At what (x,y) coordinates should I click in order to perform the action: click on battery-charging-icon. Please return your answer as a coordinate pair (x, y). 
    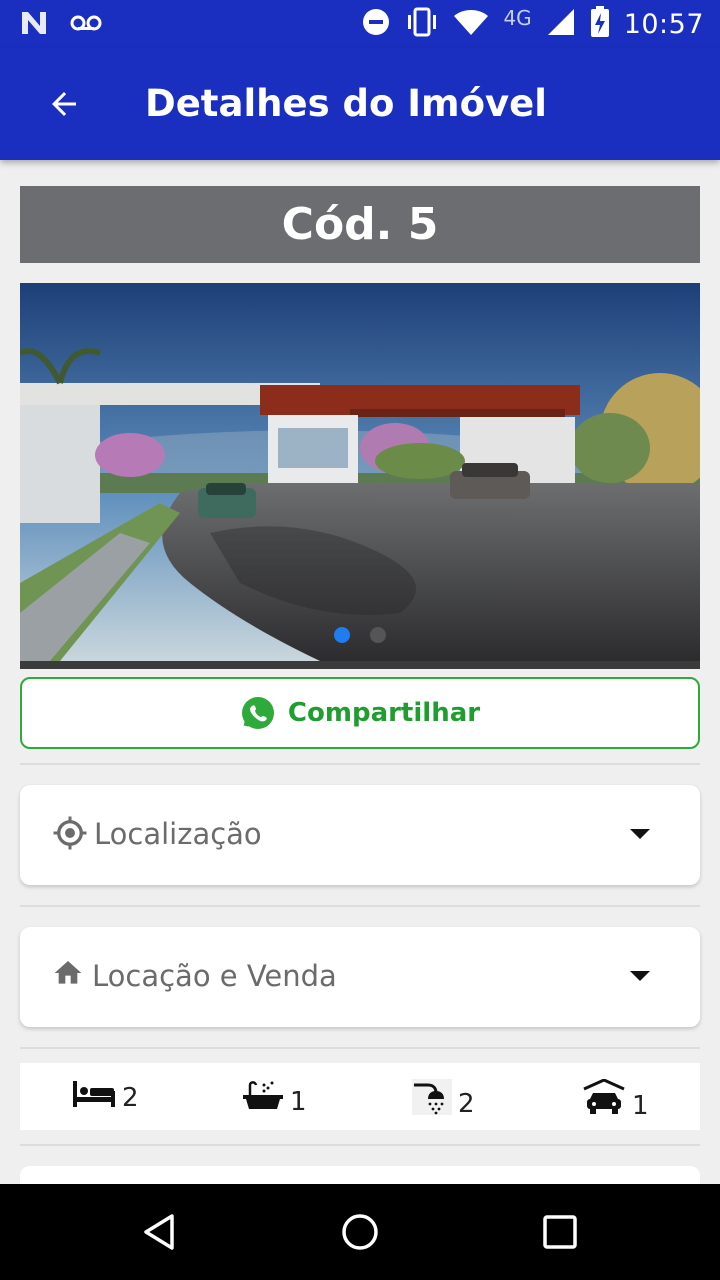
    Looking at the image, I should click on (600, 24).